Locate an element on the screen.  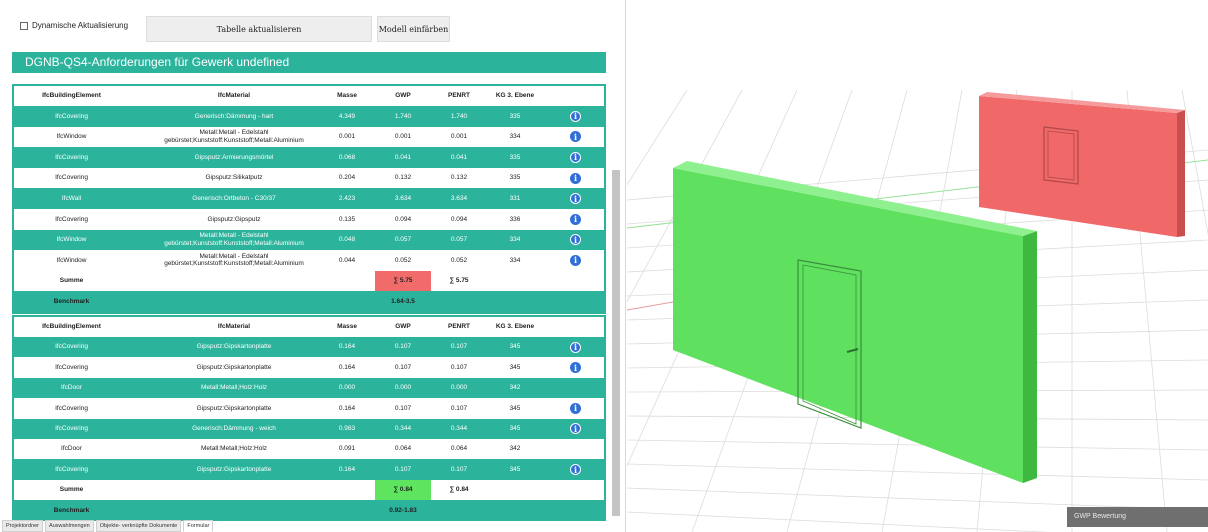
benchmark-value: 0.92-1.83 is located at coordinates (403, 510).